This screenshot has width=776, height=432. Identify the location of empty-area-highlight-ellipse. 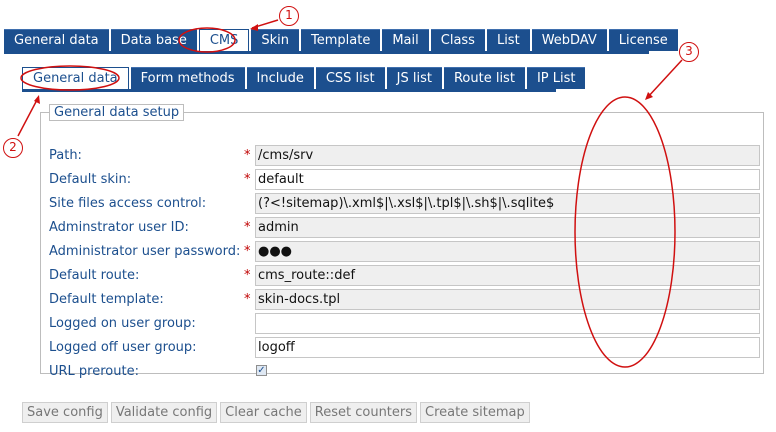
(625, 232).